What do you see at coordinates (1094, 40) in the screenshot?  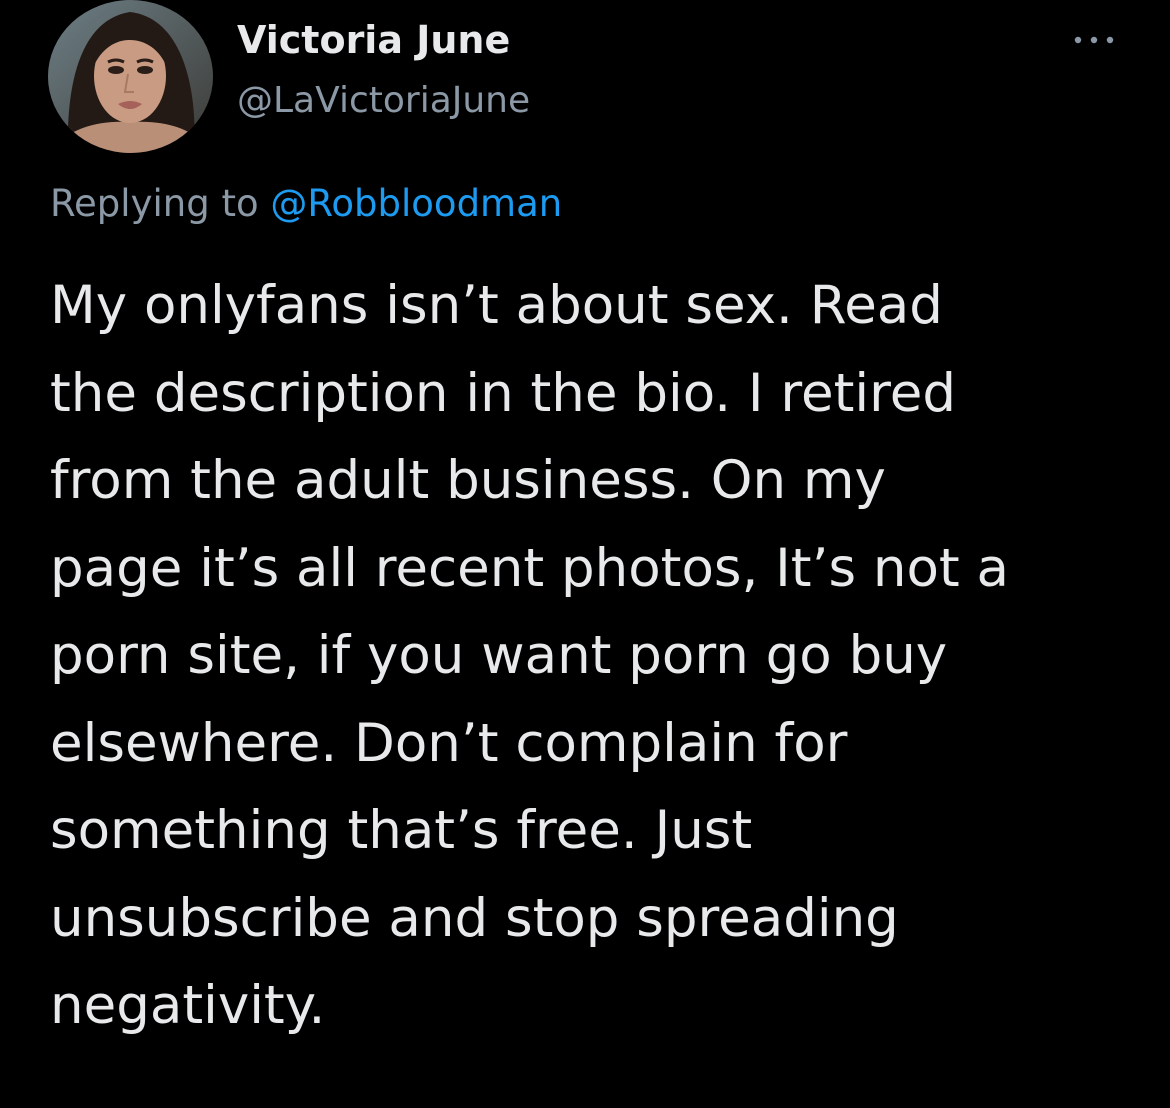 I see `more-options-icon` at bounding box center [1094, 40].